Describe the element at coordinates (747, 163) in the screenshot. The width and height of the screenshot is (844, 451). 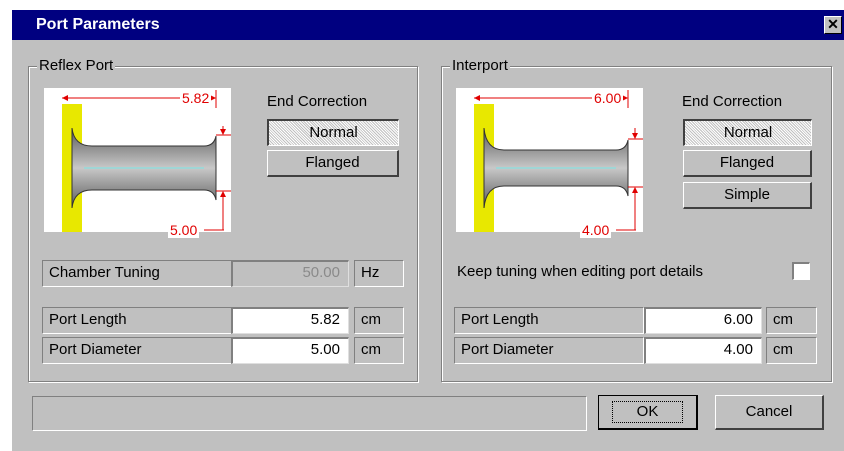
I see `interport-flanged-button: Flanged` at that location.